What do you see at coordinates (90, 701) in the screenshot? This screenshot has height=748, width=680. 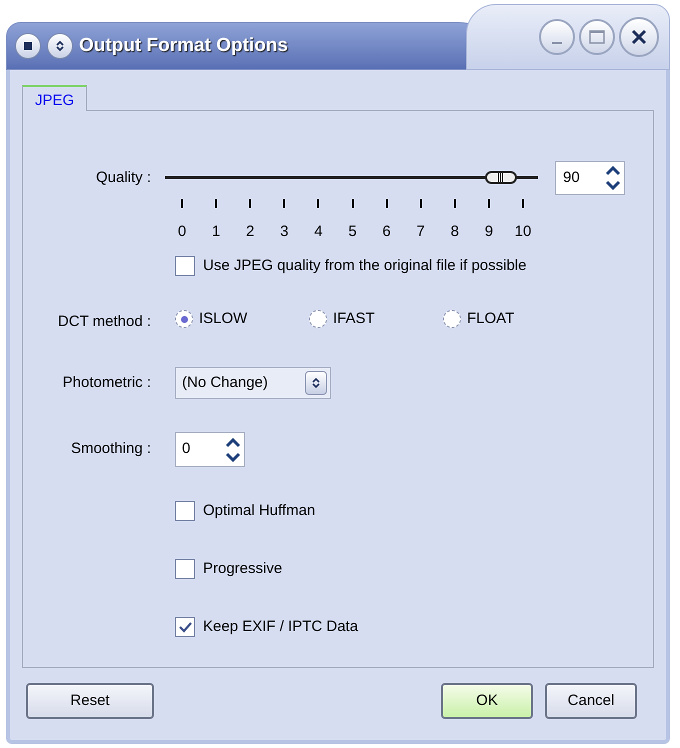 I see `dialog-button: Reset` at bounding box center [90, 701].